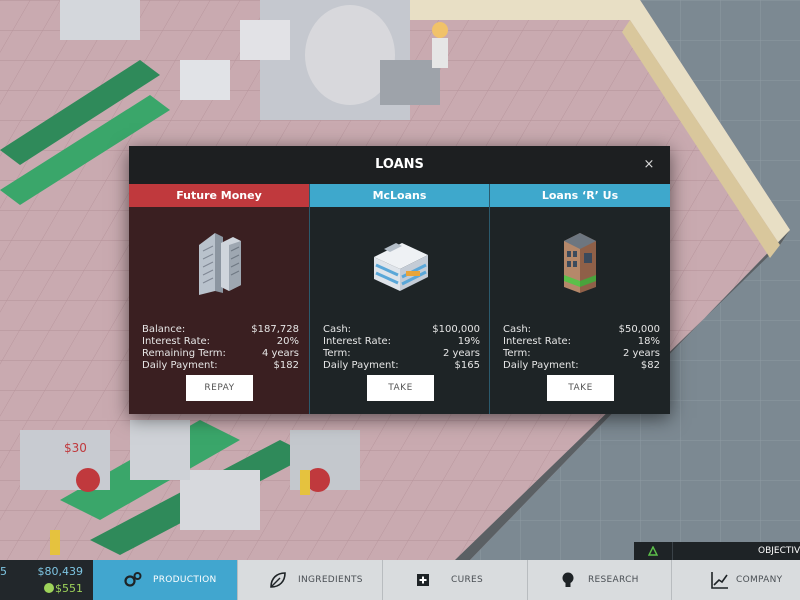 This screenshot has width=800, height=600. I want to click on stat-value: $165, so click(467, 365).